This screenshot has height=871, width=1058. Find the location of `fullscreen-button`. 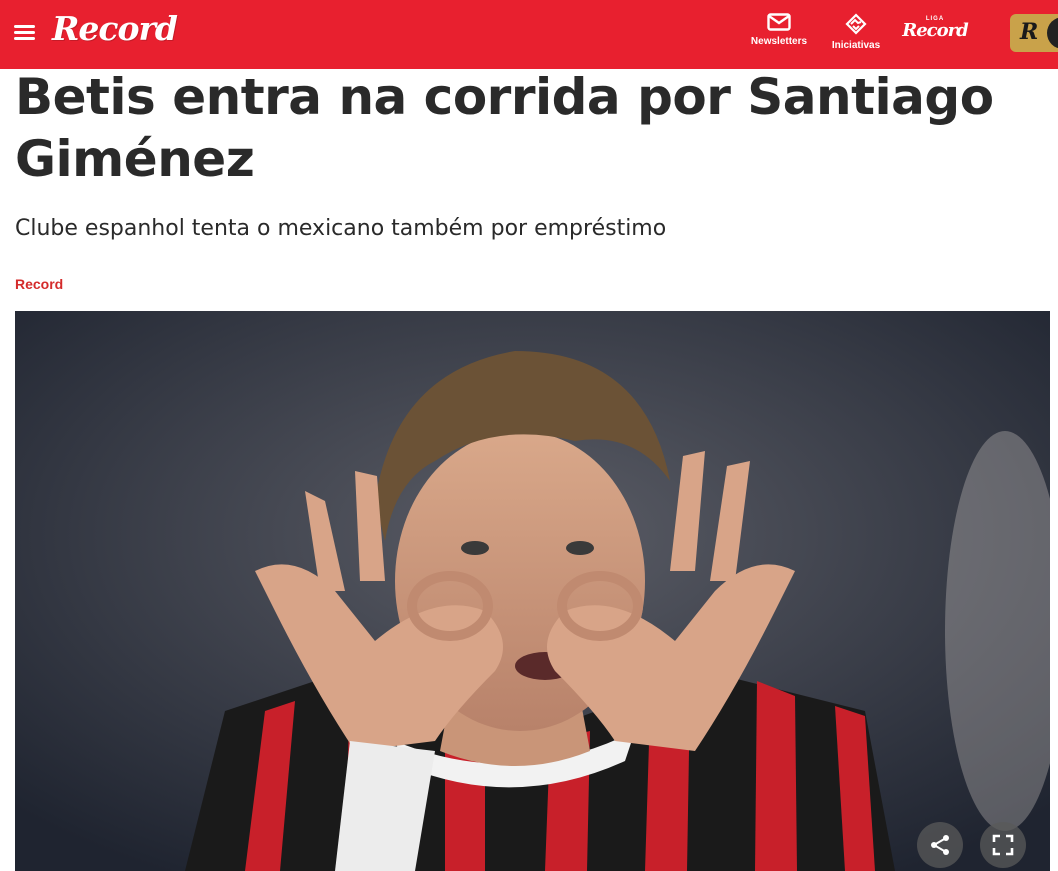

fullscreen-button is located at coordinates (1003, 845).